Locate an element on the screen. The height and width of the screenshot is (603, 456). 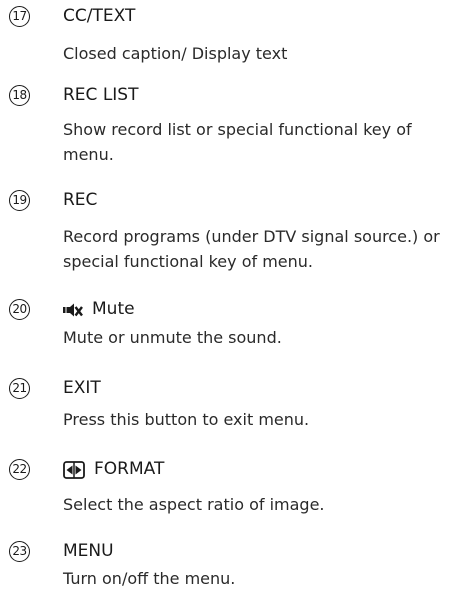
format-icon is located at coordinates (74, 469).